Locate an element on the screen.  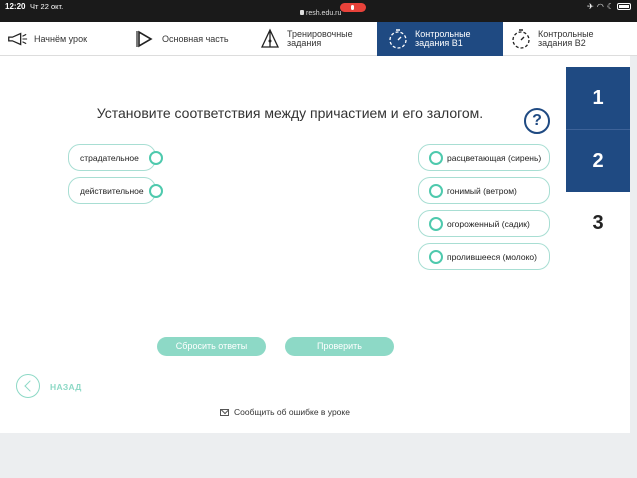
nav-label: Контрольные задания В2 is located at coordinates (566, 38).